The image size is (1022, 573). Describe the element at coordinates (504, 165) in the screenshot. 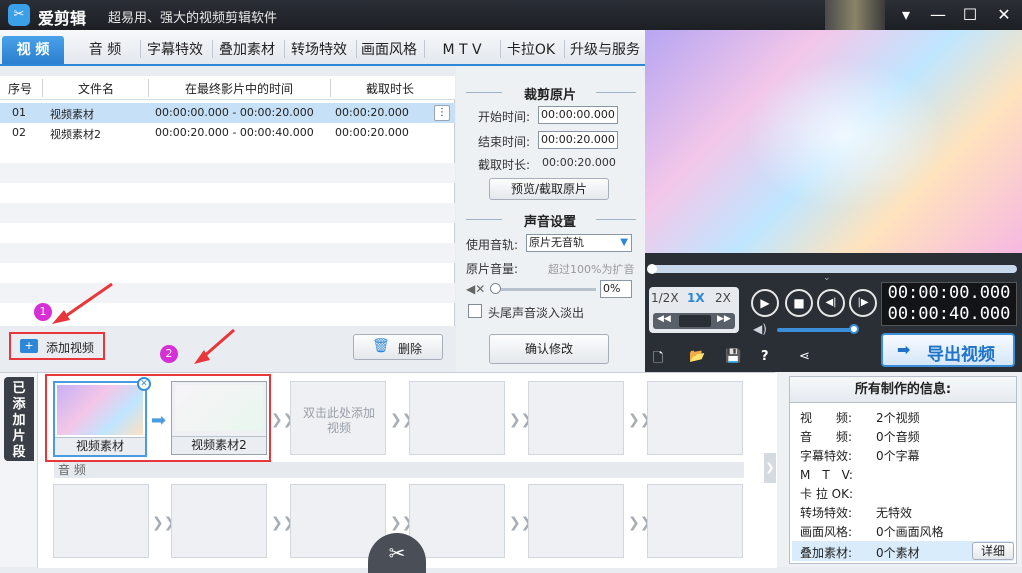

I see `crop-length-label: 截取时长:` at that location.